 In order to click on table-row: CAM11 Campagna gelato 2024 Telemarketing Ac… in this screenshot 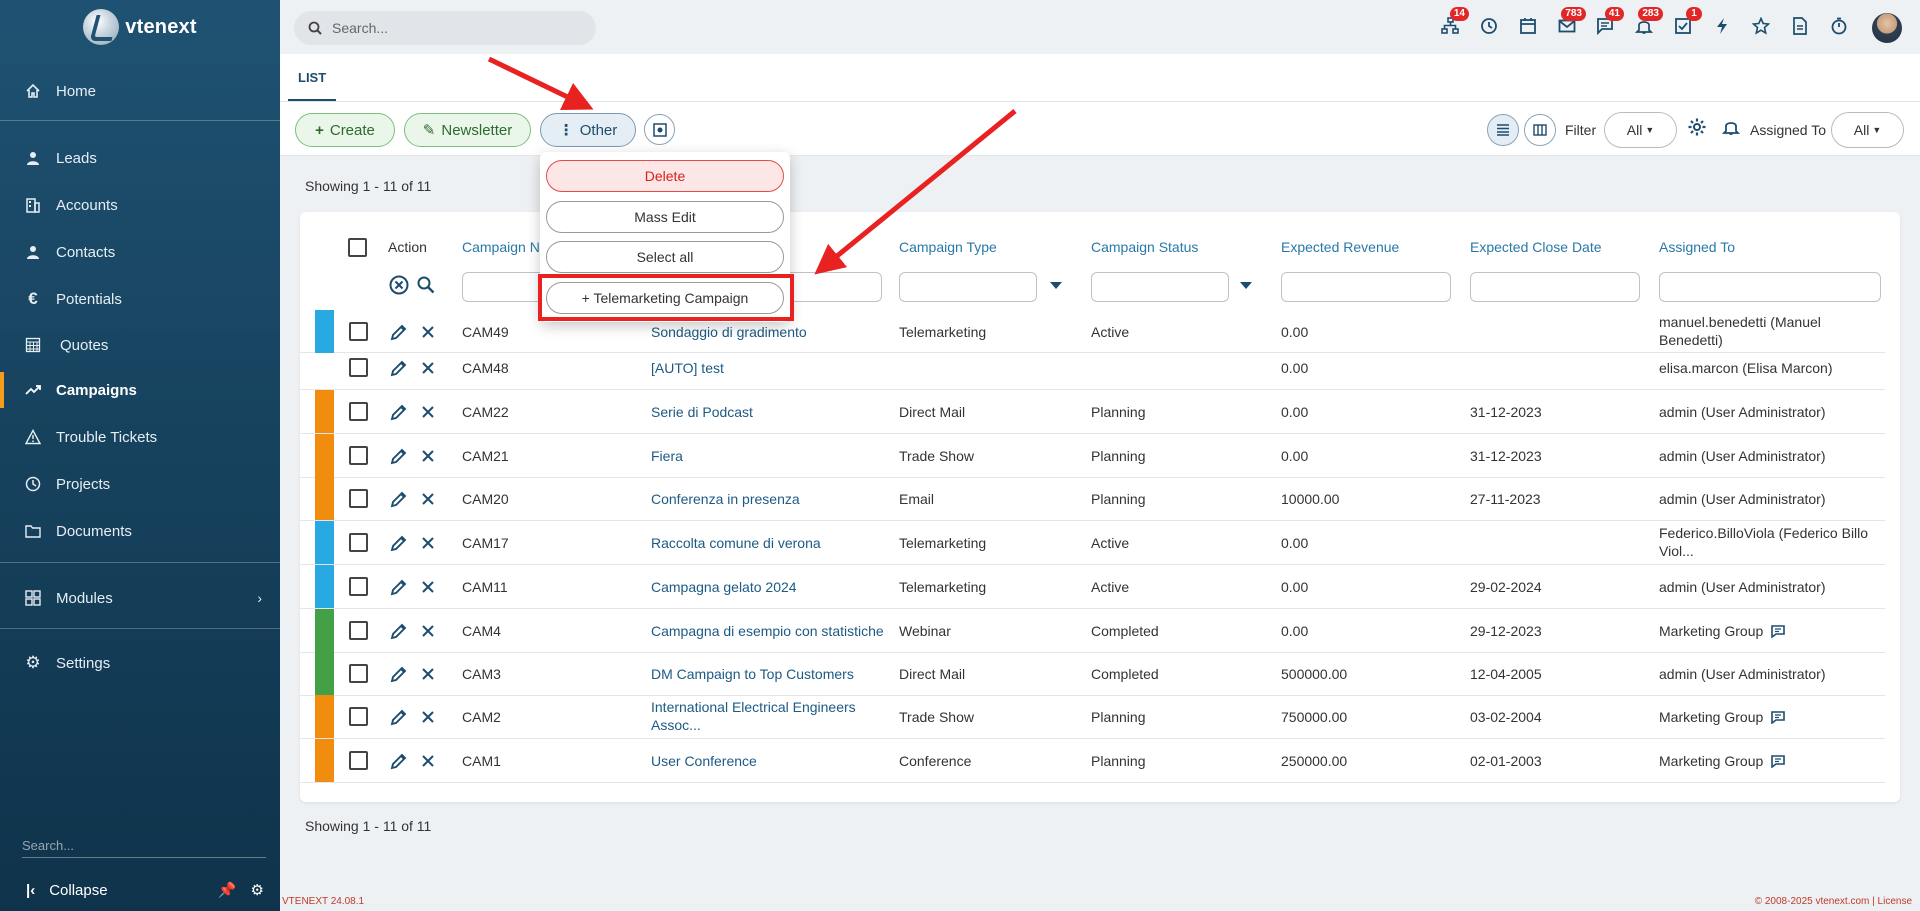, I will do `click(1092, 587)`.